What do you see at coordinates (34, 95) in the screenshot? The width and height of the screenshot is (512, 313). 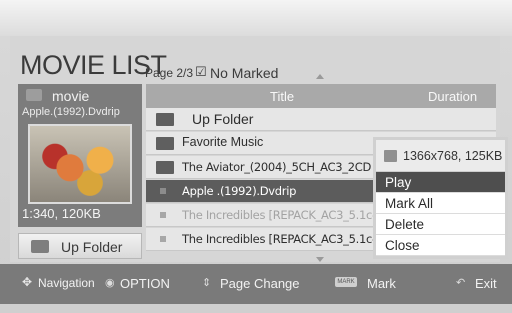 I see `movie-icon` at bounding box center [34, 95].